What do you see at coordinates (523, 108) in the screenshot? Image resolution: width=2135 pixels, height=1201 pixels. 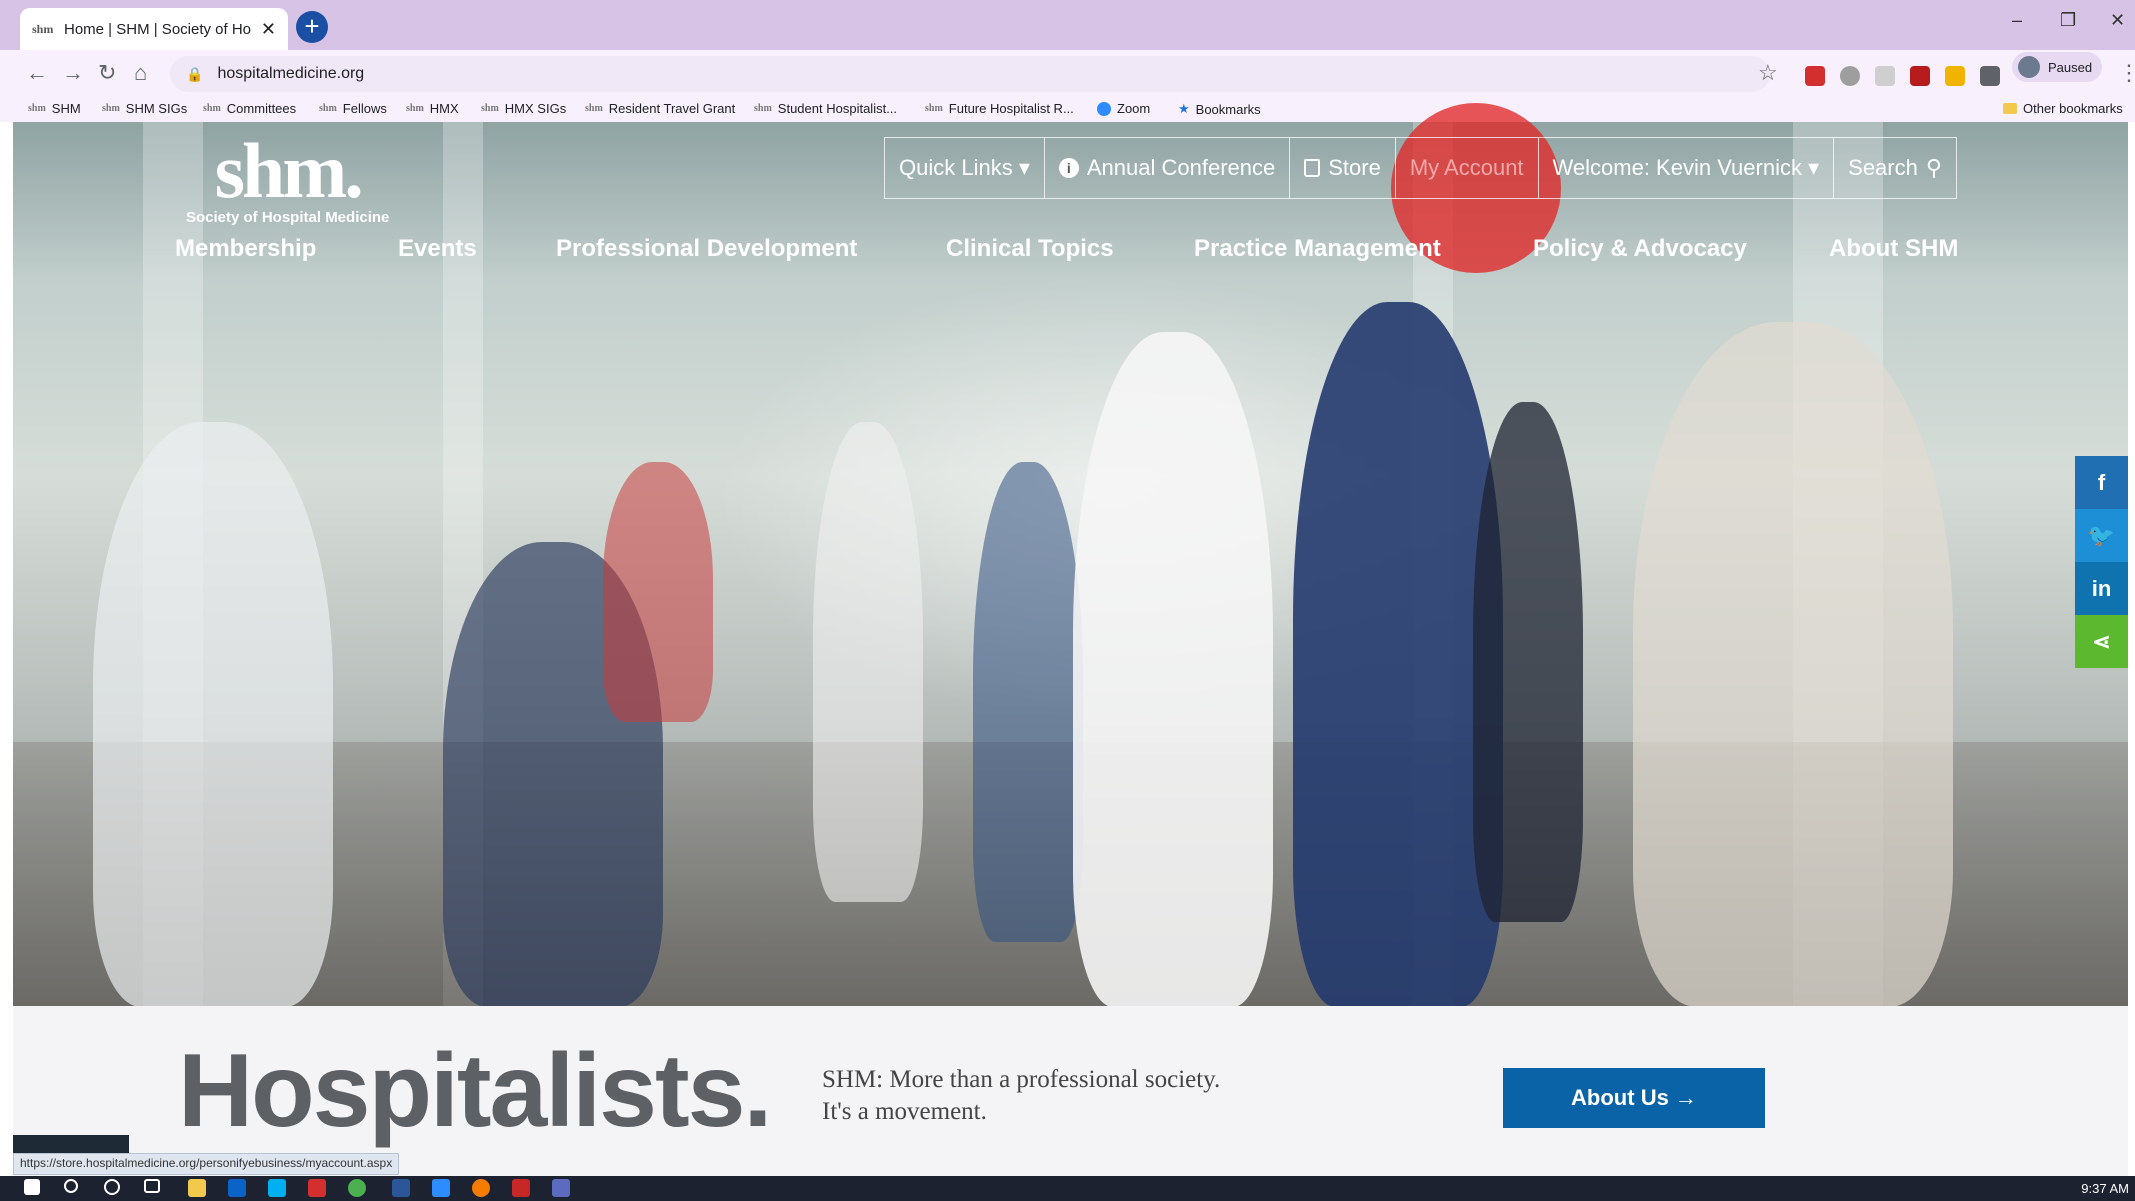 I see `bookmark-hmx-sigs: shm HMX SIGs` at bounding box center [523, 108].